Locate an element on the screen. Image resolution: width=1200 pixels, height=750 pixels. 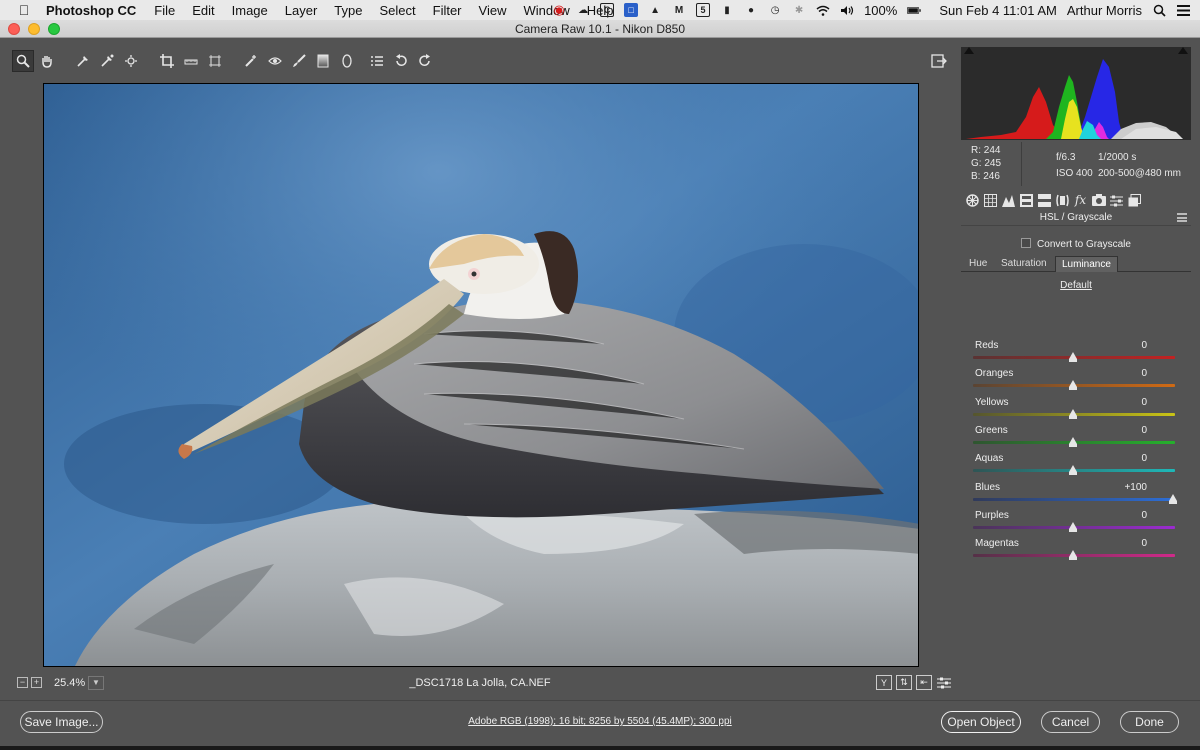
tray-doc-icon: □ is located at coordinates (631, 10).